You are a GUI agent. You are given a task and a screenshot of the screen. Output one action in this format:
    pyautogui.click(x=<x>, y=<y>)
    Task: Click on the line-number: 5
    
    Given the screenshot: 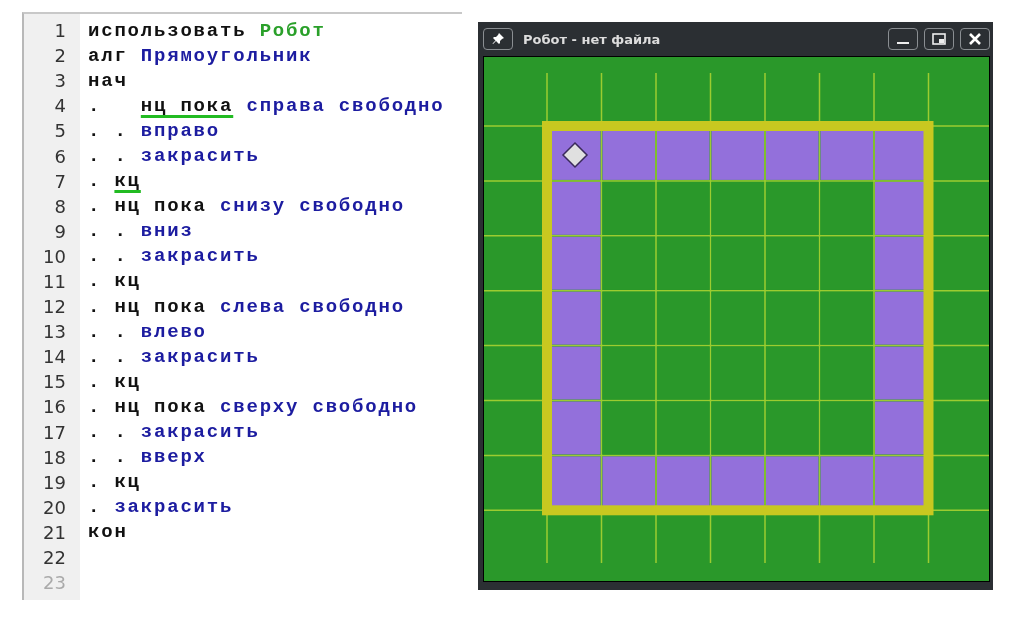 What is the action you would take?
    pyautogui.click(x=59, y=131)
    